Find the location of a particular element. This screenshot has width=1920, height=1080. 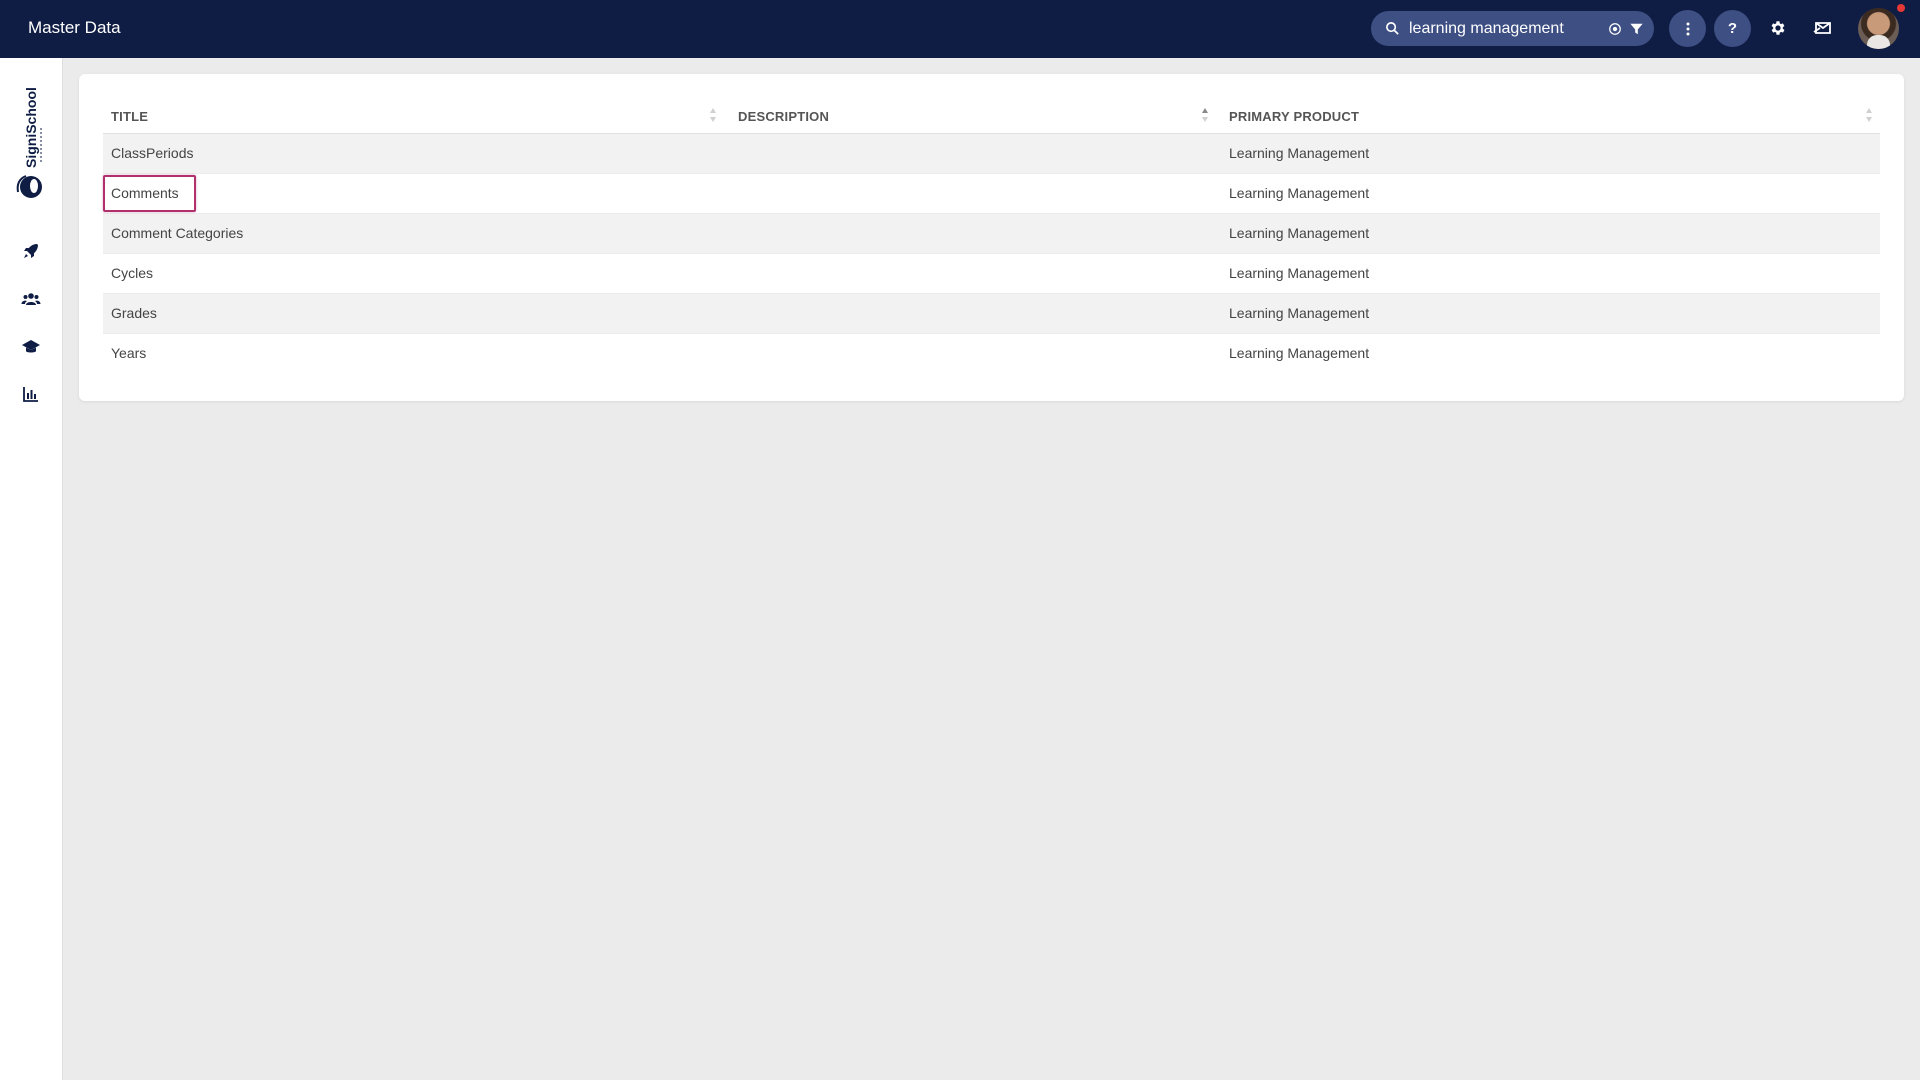

graduation-cap-icon is located at coordinates (31, 347).